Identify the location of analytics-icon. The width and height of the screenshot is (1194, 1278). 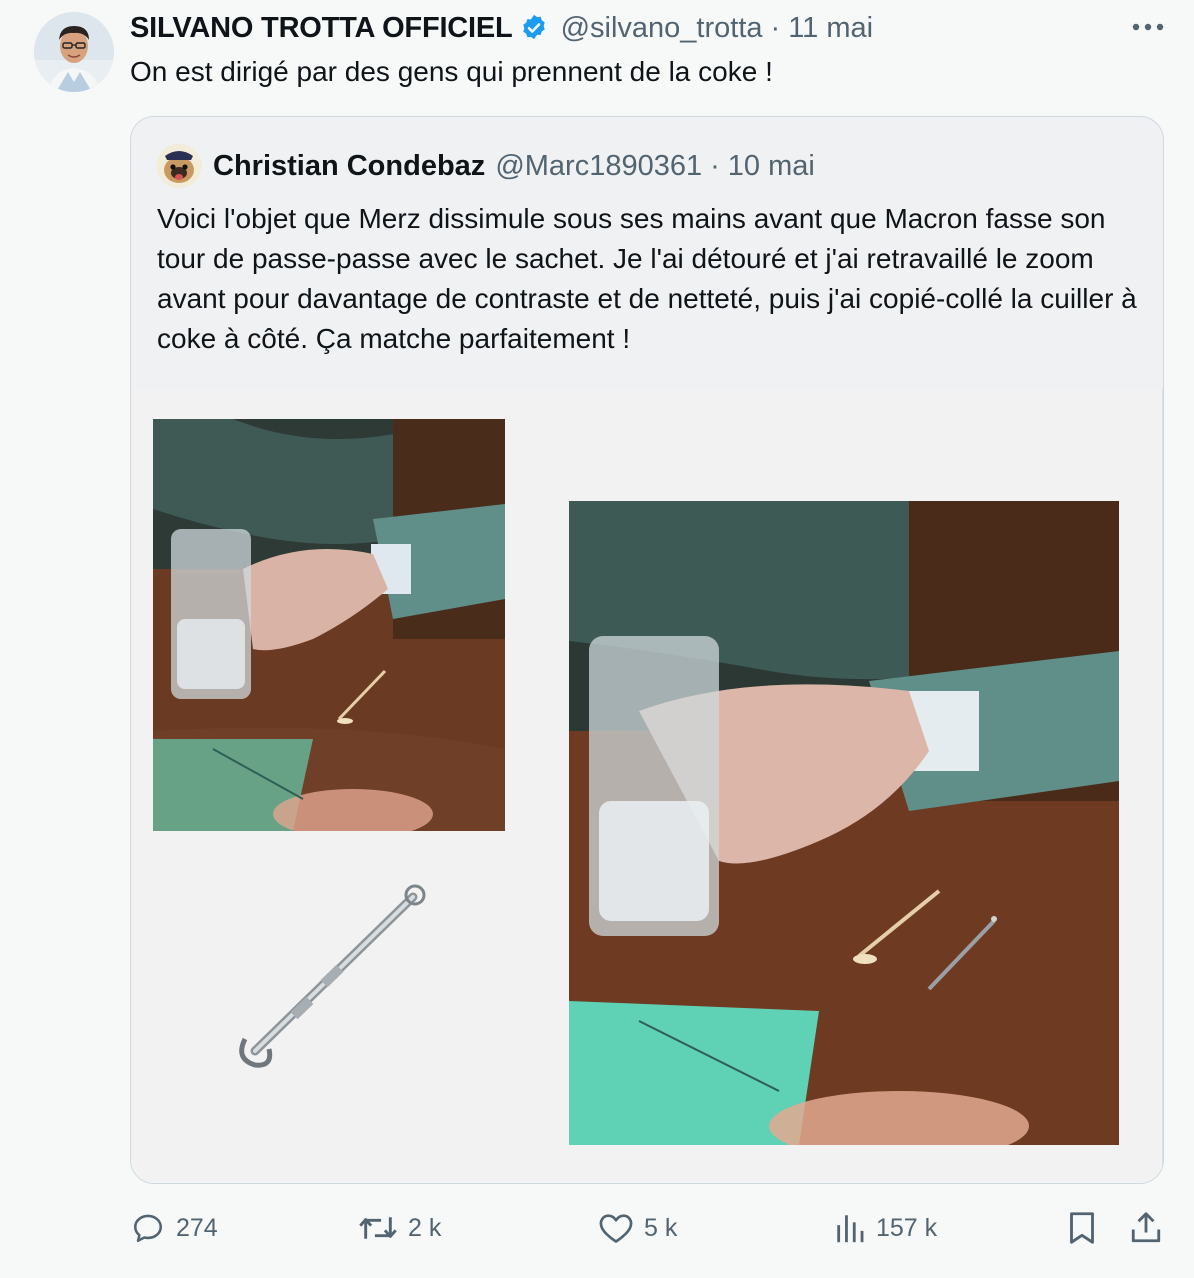
(850, 1229).